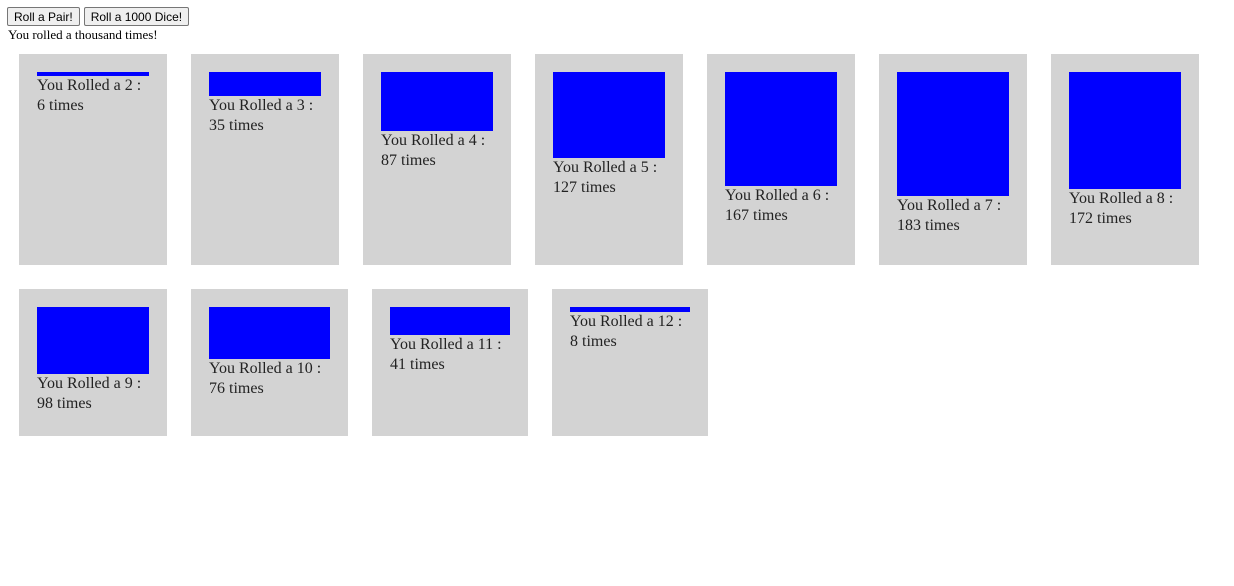  Describe the element at coordinates (605, 167) in the screenshot. I see `result-label-5: You Rolled a 5 :` at that location.